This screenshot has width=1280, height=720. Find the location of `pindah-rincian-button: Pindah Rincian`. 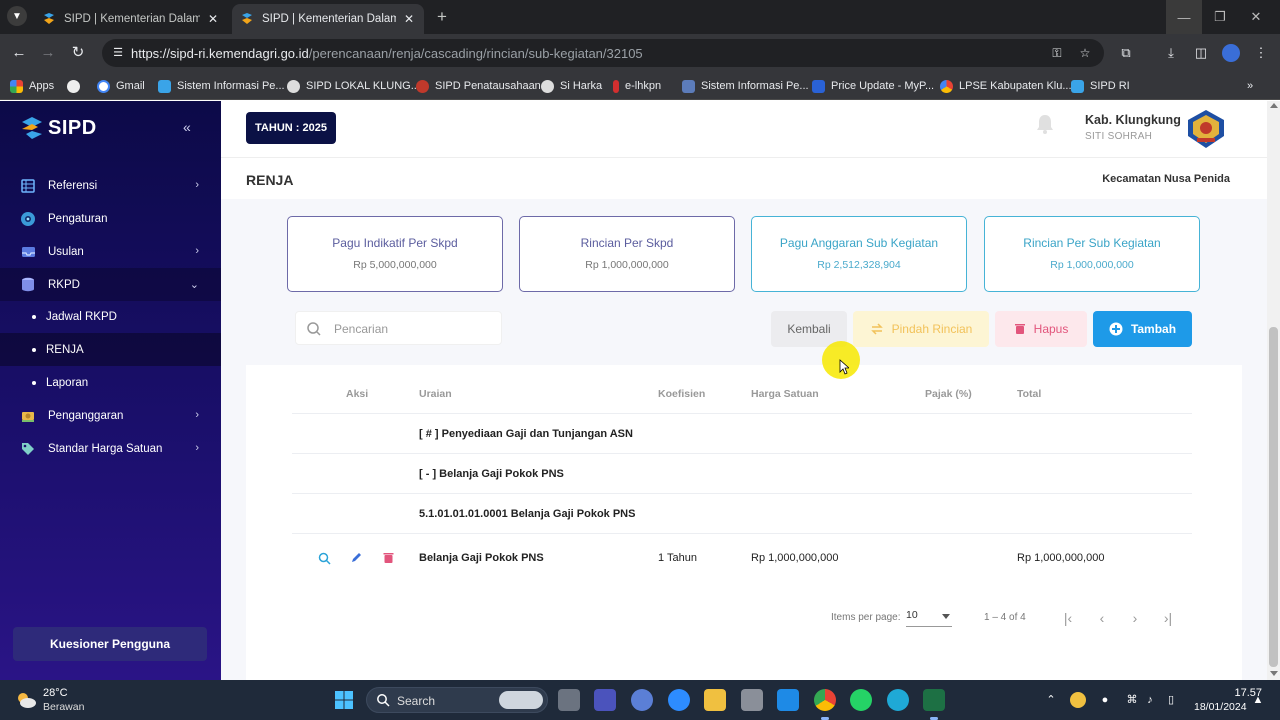

pindah-rincian-button: Pindah Rincian is located at coordinates (921, 329).